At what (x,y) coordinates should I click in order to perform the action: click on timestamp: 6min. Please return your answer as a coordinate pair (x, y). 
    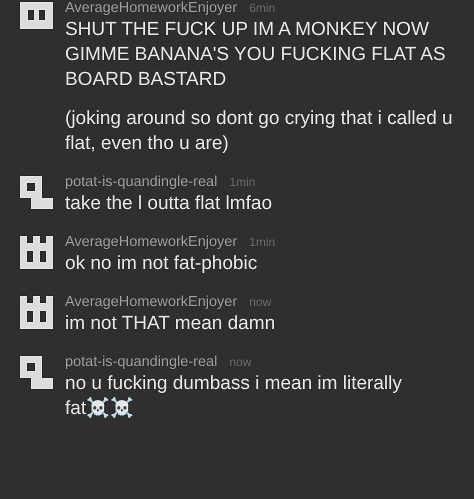
    Looking at the image, I should click on (262, 8).